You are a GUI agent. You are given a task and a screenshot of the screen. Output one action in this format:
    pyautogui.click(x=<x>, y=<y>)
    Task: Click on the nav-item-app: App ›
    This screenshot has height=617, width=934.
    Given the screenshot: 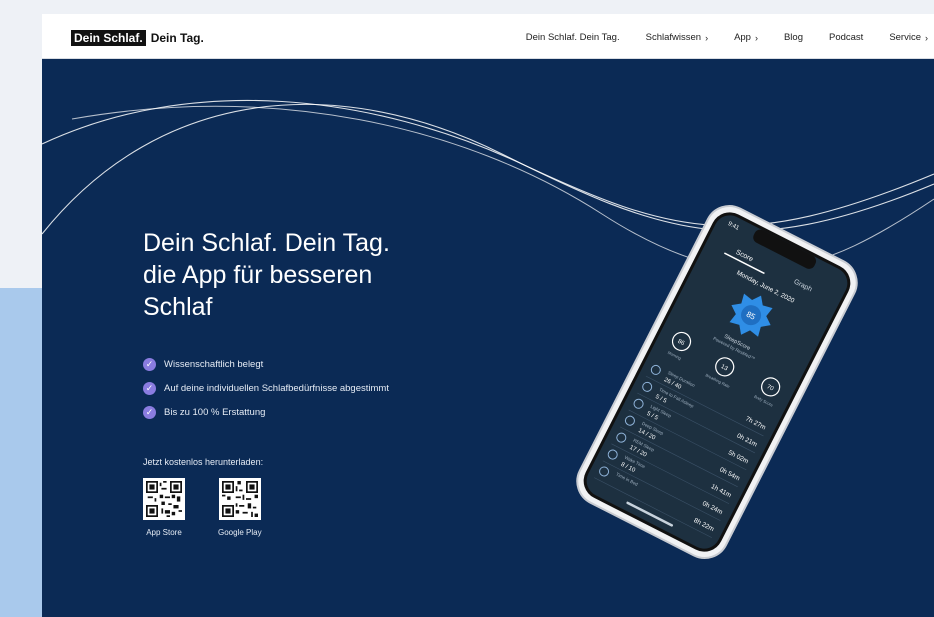 What is the action you would take?
    pyautogui.click(x=746, y=37)
    